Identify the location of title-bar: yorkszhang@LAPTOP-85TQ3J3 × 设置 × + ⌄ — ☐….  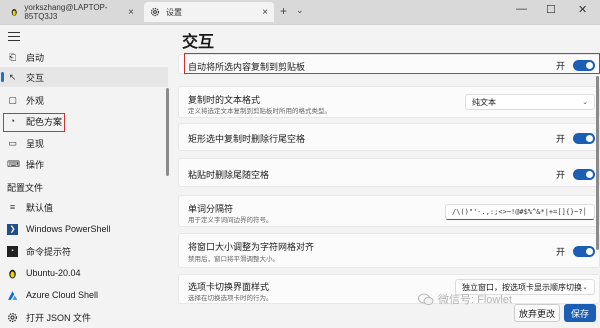
(300, 12).